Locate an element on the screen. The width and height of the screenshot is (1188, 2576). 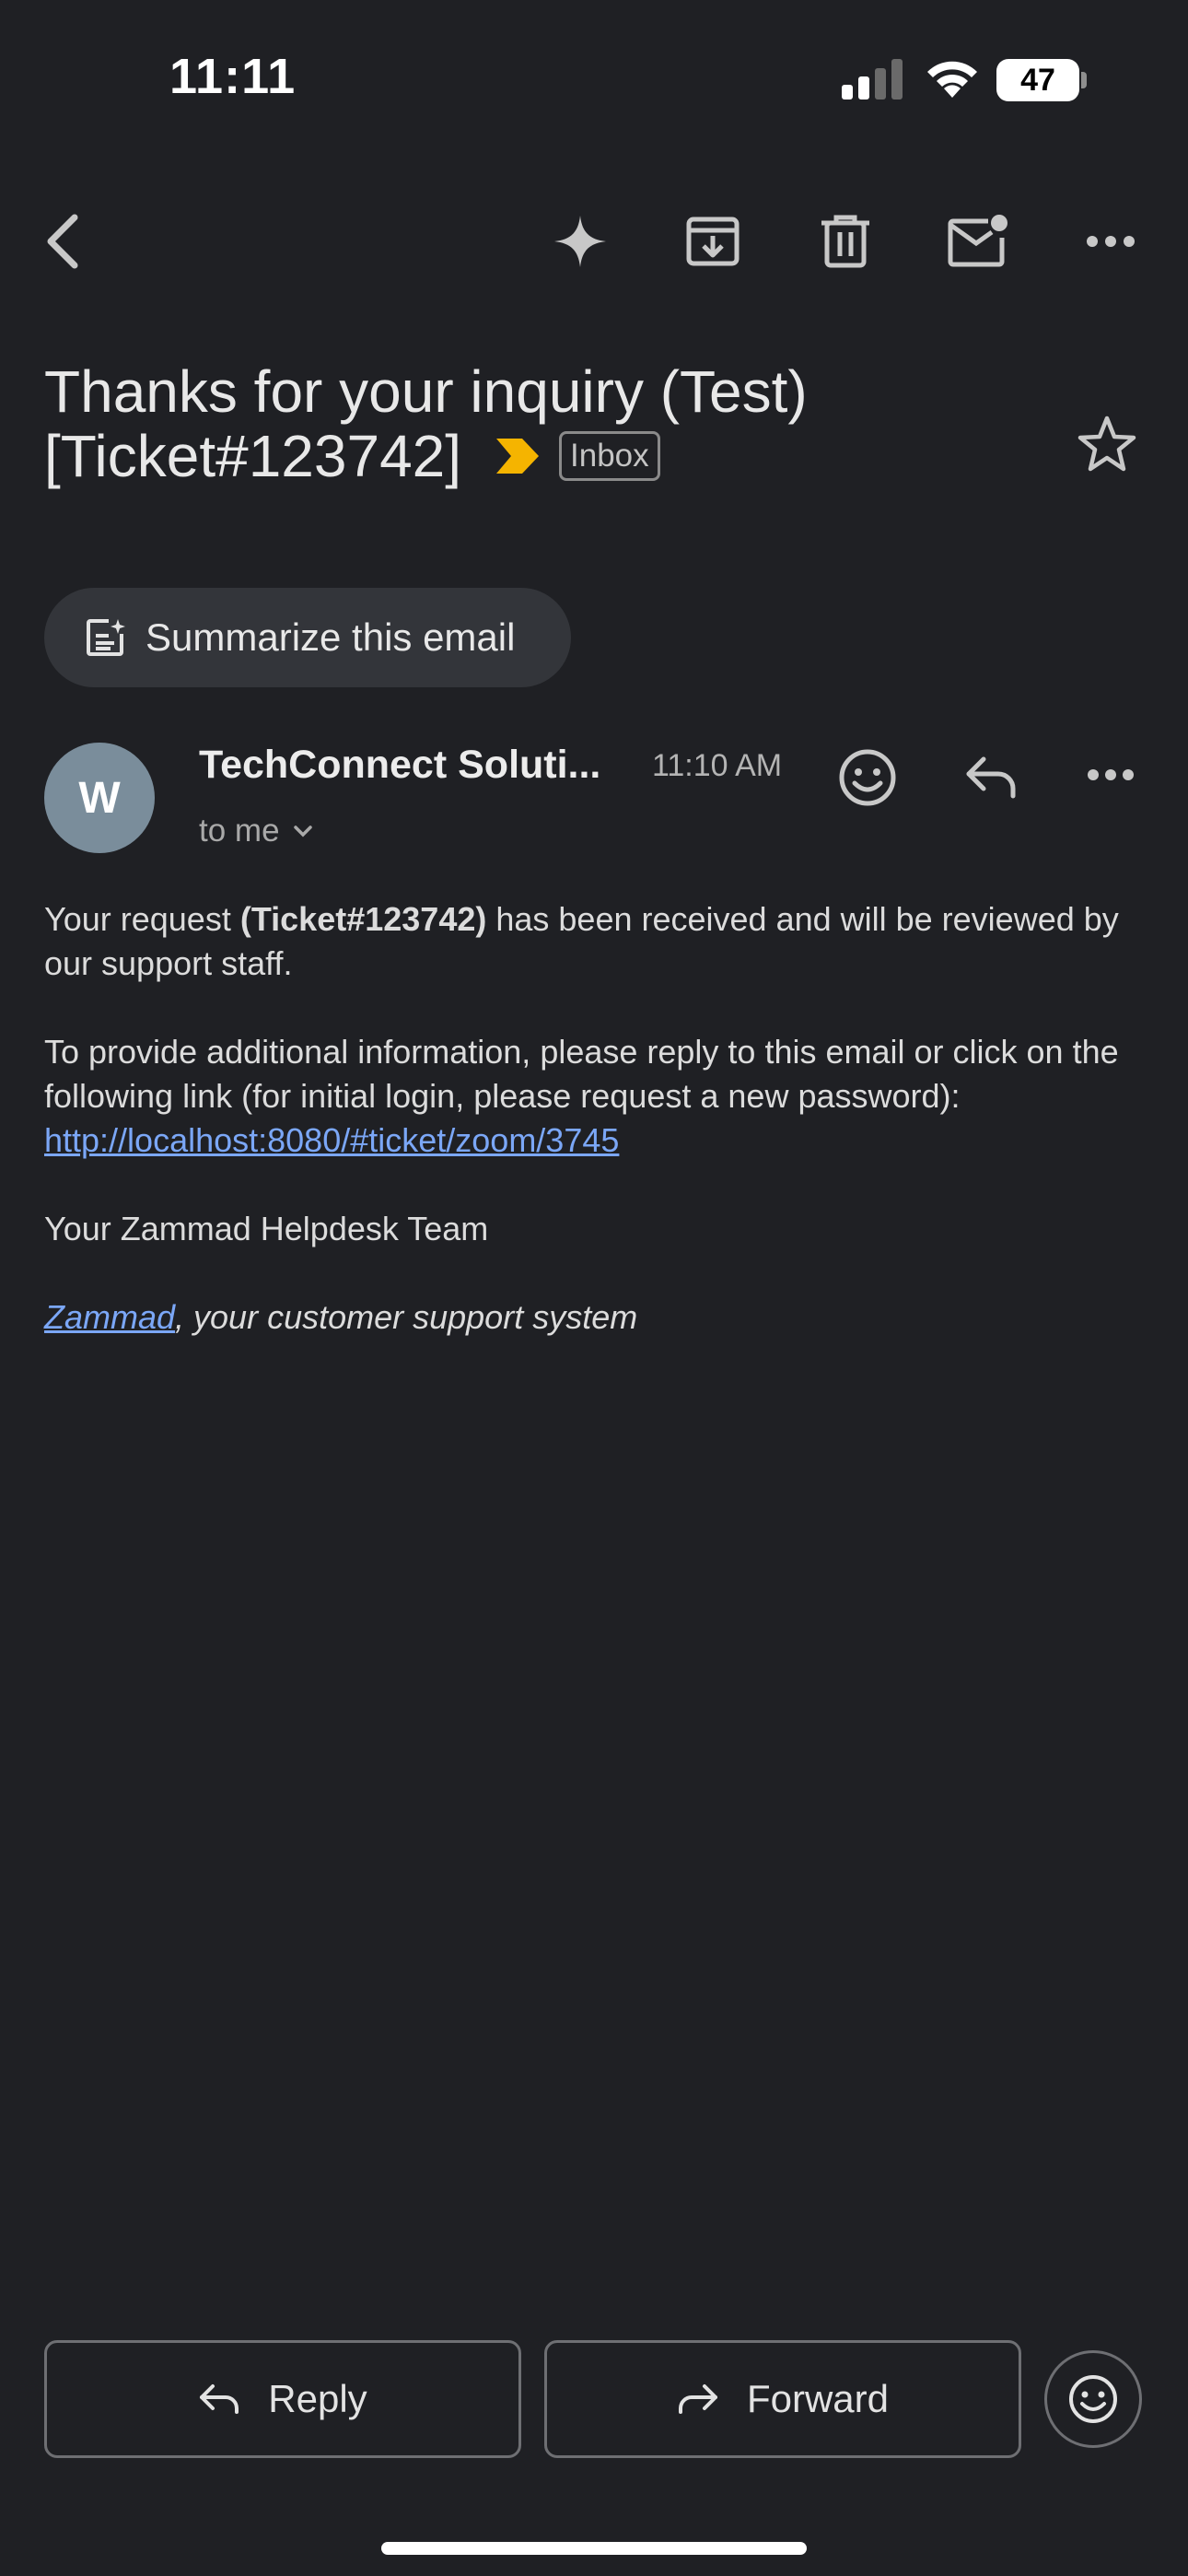
react-button is located at coordinates (1093, 2399).